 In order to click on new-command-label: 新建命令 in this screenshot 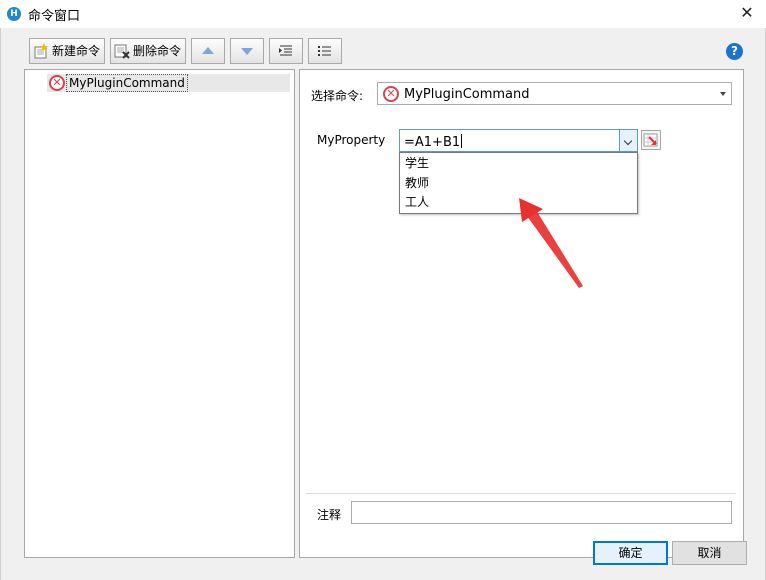, I will do `click(76, 51)`.